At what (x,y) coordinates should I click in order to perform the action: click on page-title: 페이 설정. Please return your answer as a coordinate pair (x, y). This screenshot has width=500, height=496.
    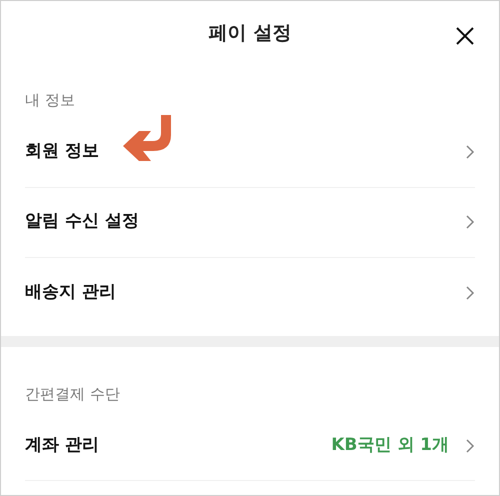
    Looking at the image, I should click on (250, 33).